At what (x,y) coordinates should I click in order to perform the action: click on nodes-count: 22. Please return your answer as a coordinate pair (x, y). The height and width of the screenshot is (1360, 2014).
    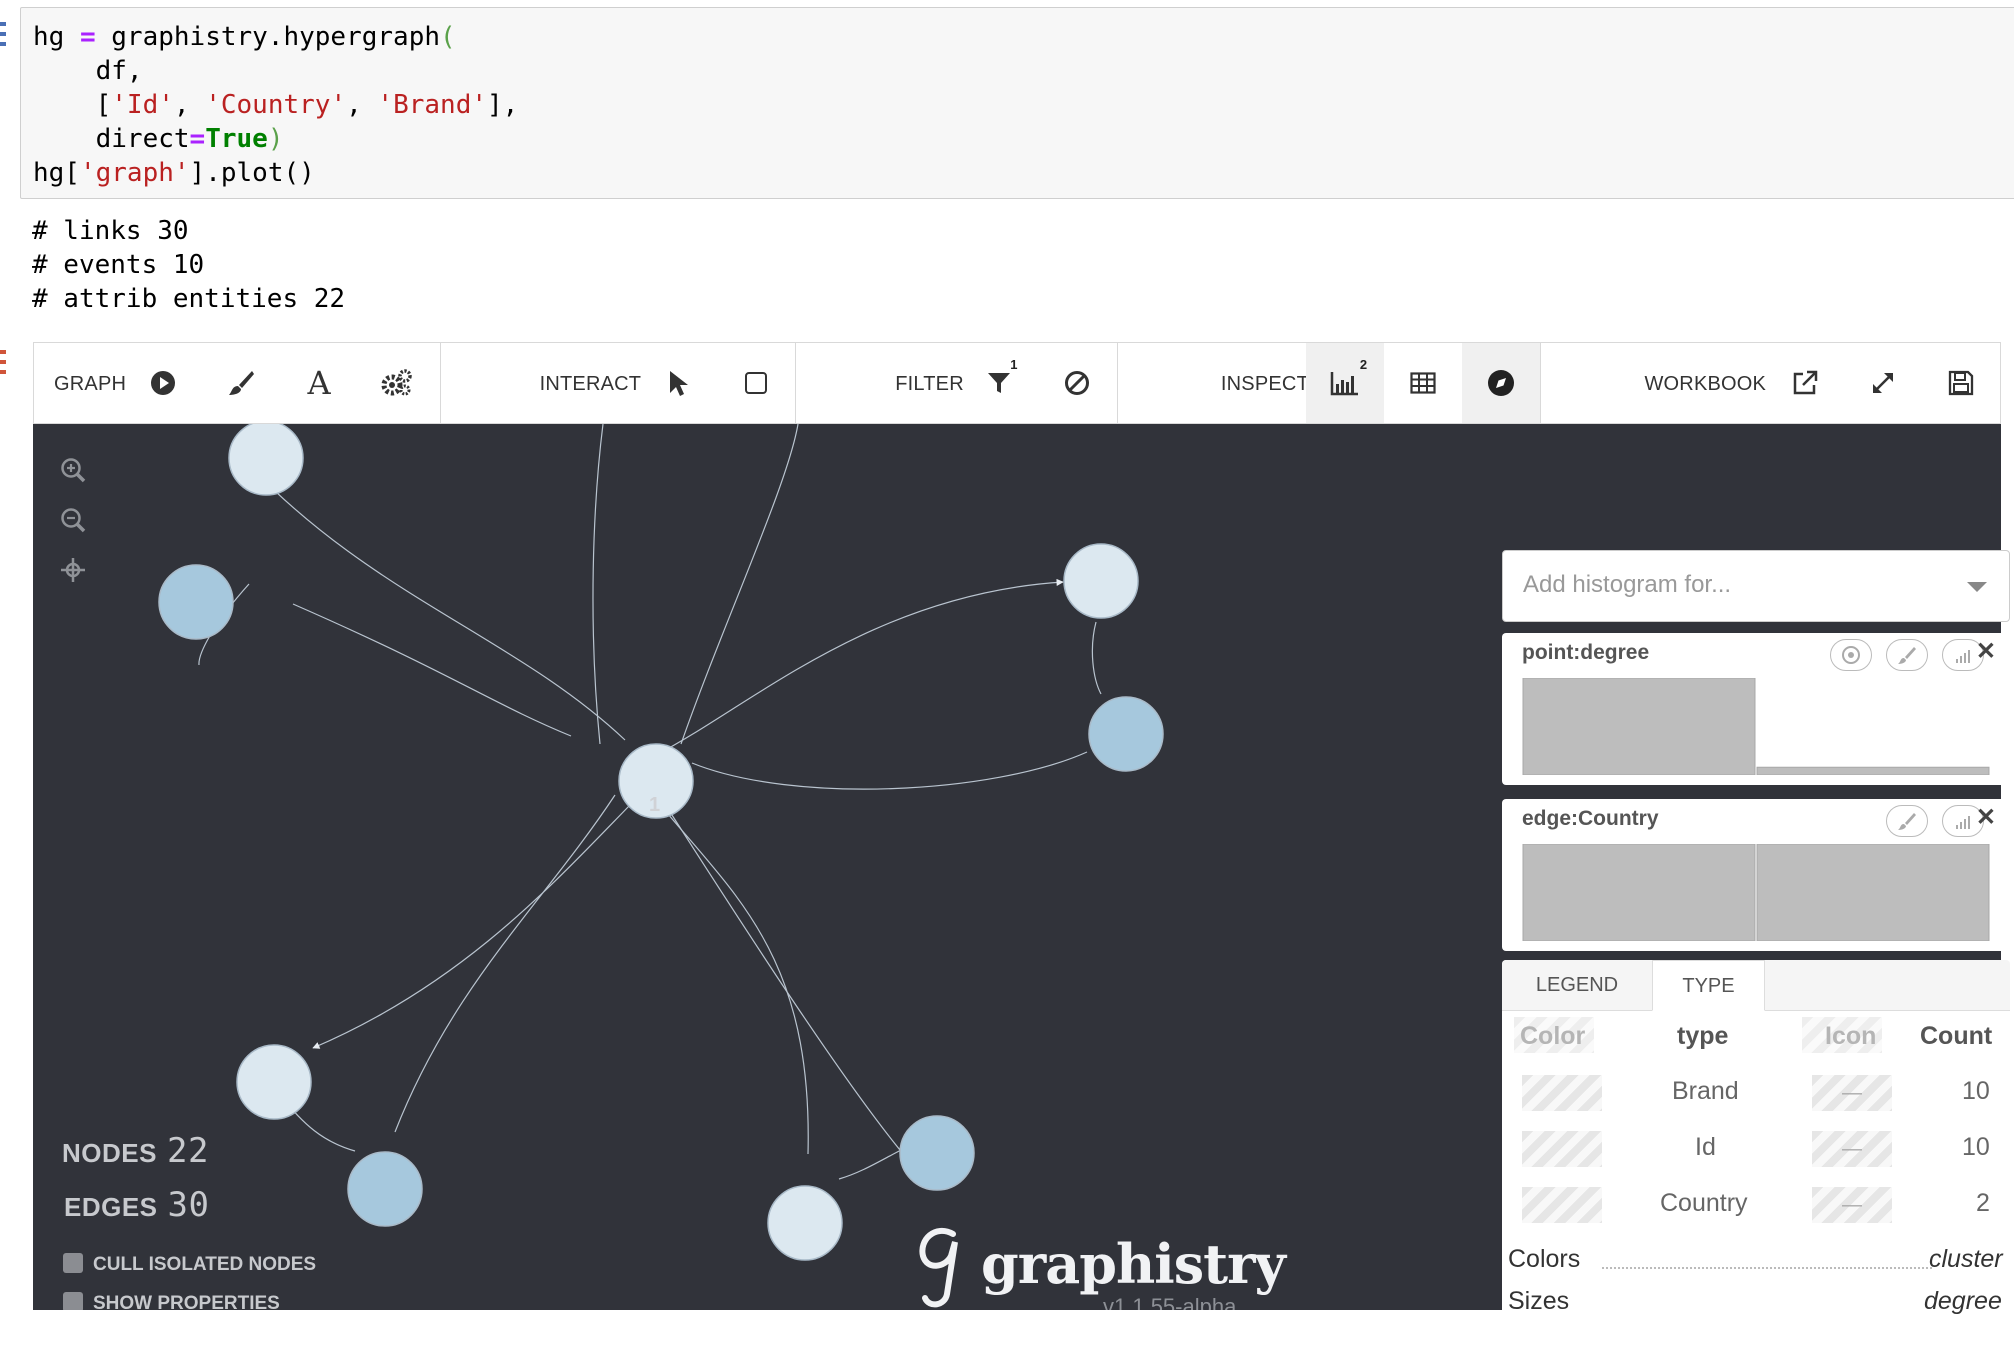
    Looking at the image, I should click on (187, 1151).